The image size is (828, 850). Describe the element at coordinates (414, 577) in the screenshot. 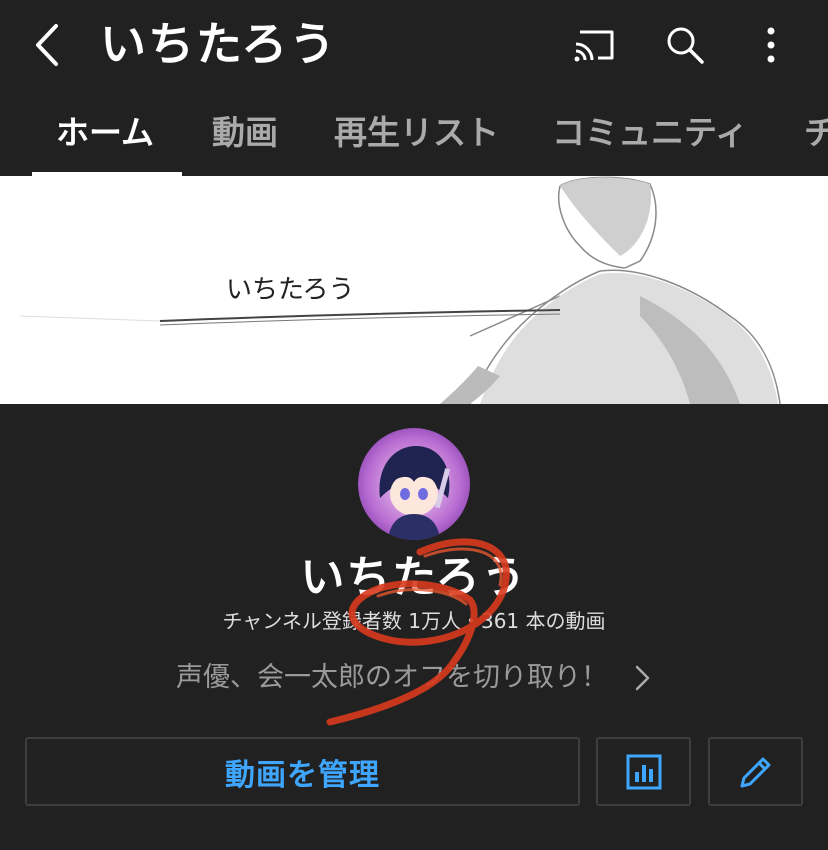

I see `channel-name: いちたろう` at that location.